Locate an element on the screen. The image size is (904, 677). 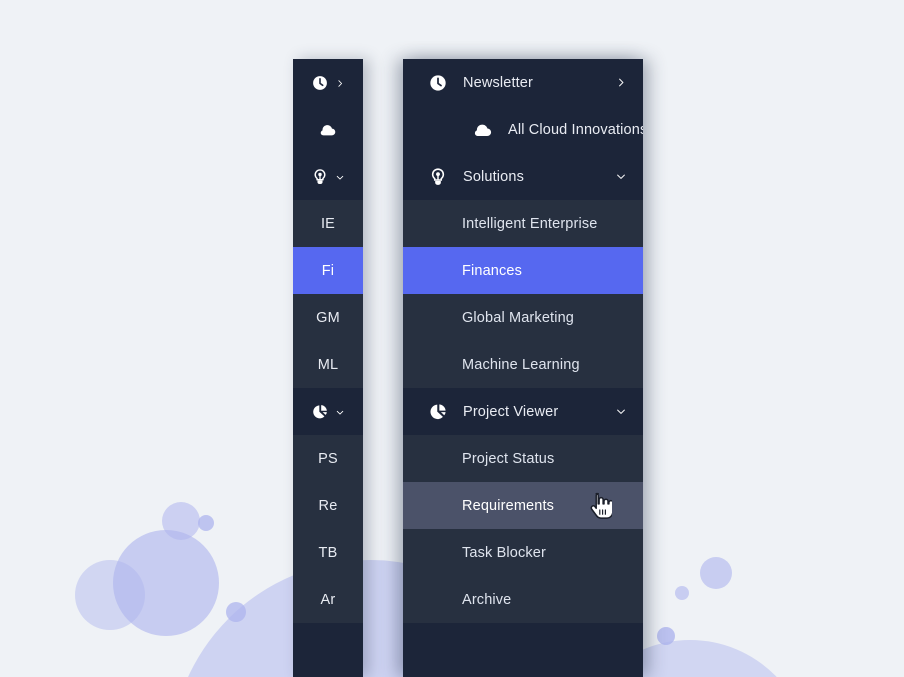
menu-item-requirements: Requirements is located at coordinates (523, 505).